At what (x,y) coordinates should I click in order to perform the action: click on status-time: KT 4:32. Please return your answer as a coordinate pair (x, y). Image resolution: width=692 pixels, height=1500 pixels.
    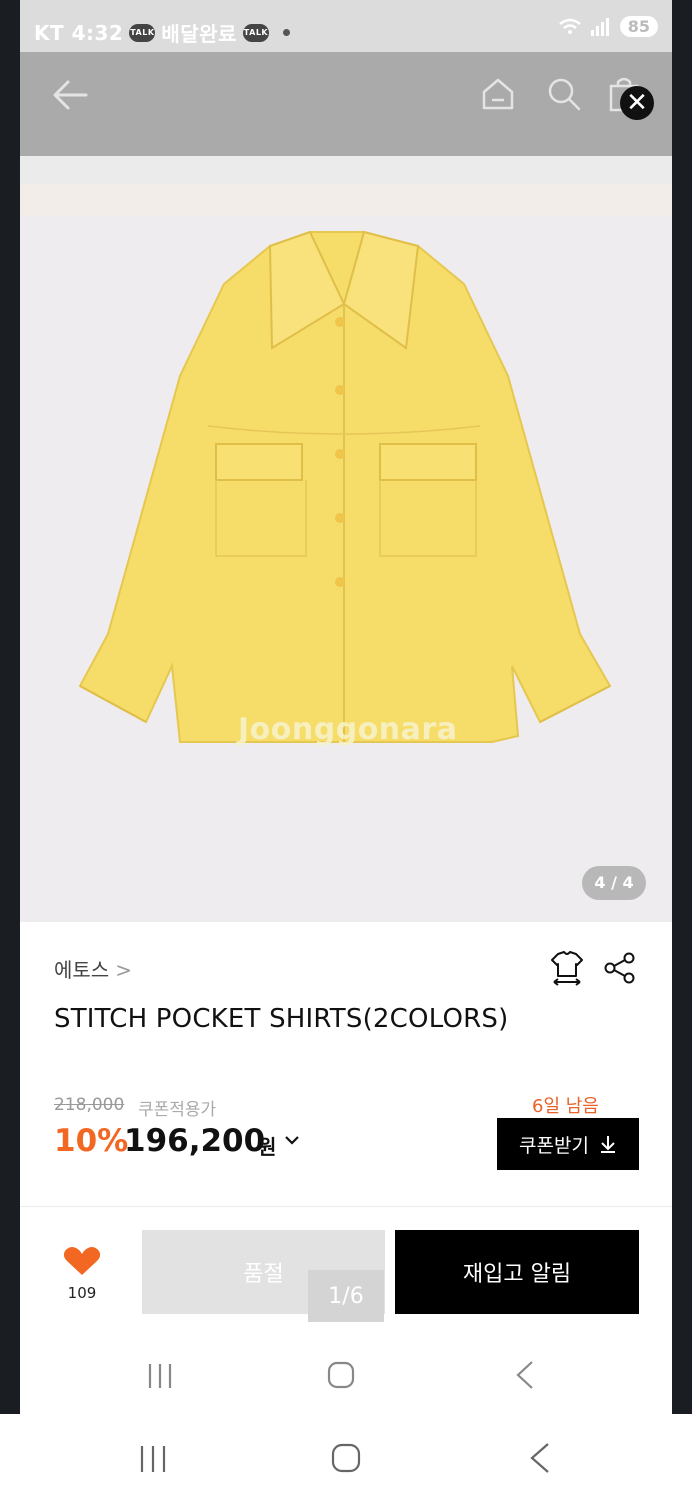
    Looking at the image, I should click on (79, 32).